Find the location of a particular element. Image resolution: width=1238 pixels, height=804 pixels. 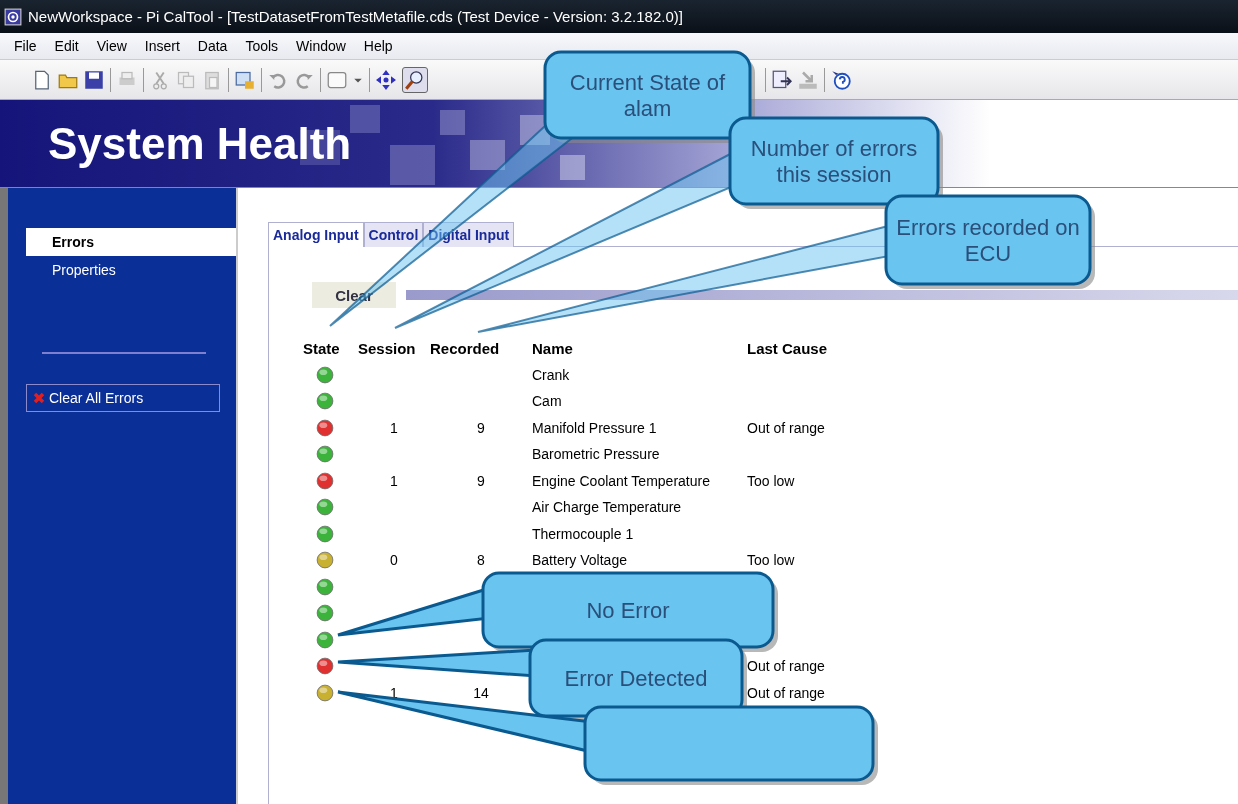

column-header: Last Cause is located at coordinates (788, 348).